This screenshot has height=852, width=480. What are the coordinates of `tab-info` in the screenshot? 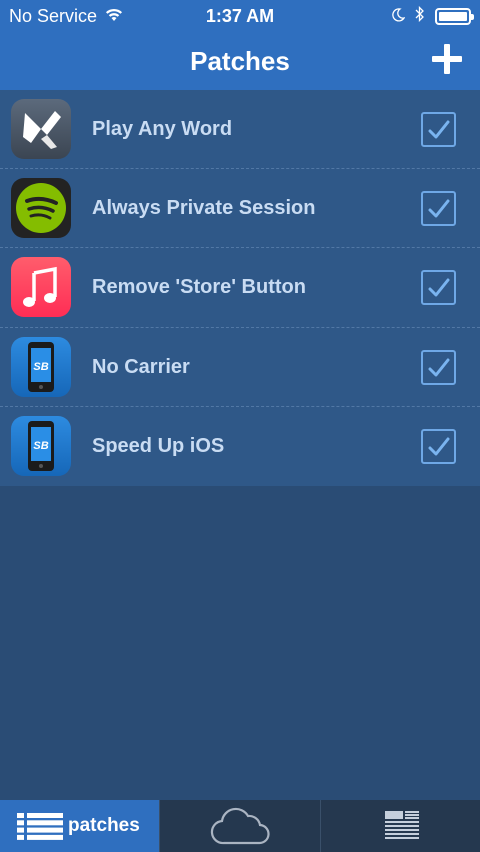 It's located at (400, 826).